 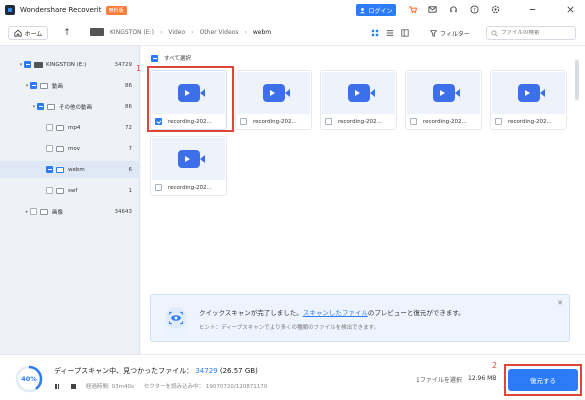 I want to click on select-all-checkbox, so click(x=154, y=58).